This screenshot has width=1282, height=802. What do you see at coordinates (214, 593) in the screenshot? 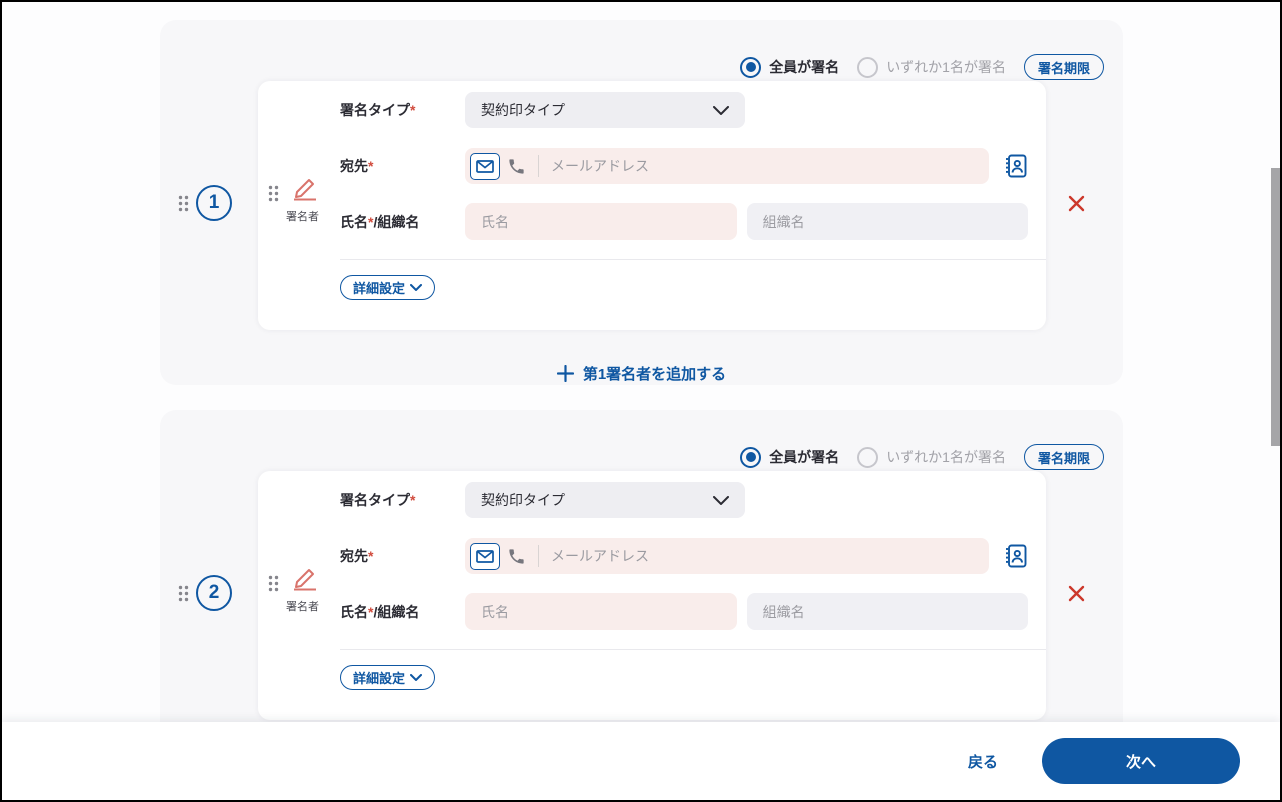
I see `group-number-badge: 2` at bounding box center [214, 593].